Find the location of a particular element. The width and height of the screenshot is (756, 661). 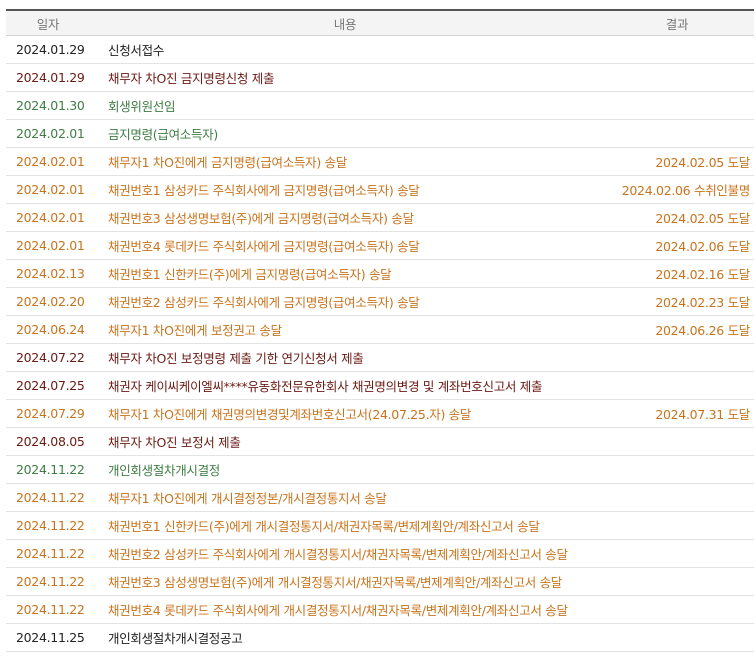

row-content: 채무자 차O진 보정명령 제출 기한 연기신청서 제출 is located at coordinates (236, 358).